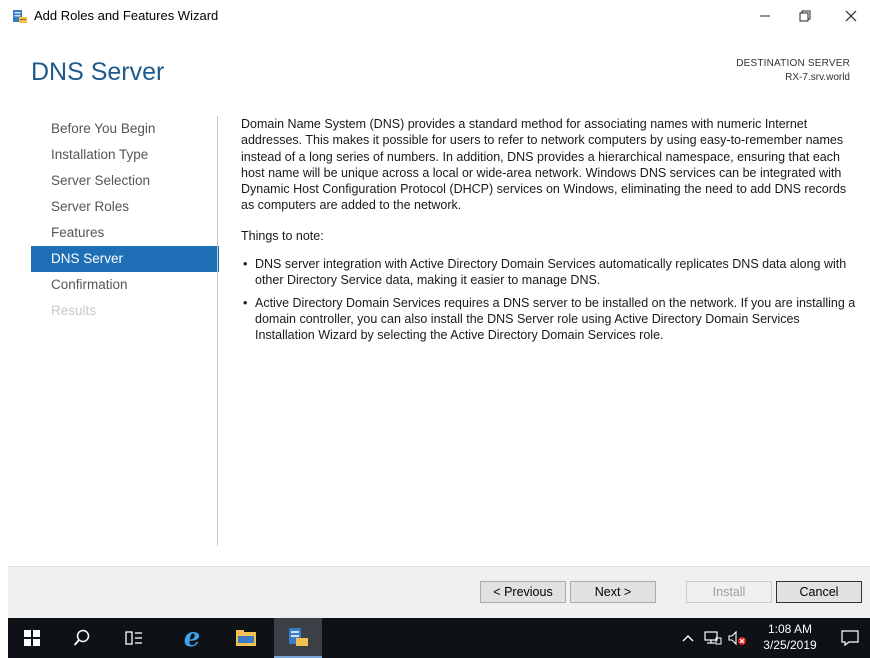 Image resolution: width=870 pixels, height=658 pixels. I want to click on wizard-app-icon, so click(20, 16).